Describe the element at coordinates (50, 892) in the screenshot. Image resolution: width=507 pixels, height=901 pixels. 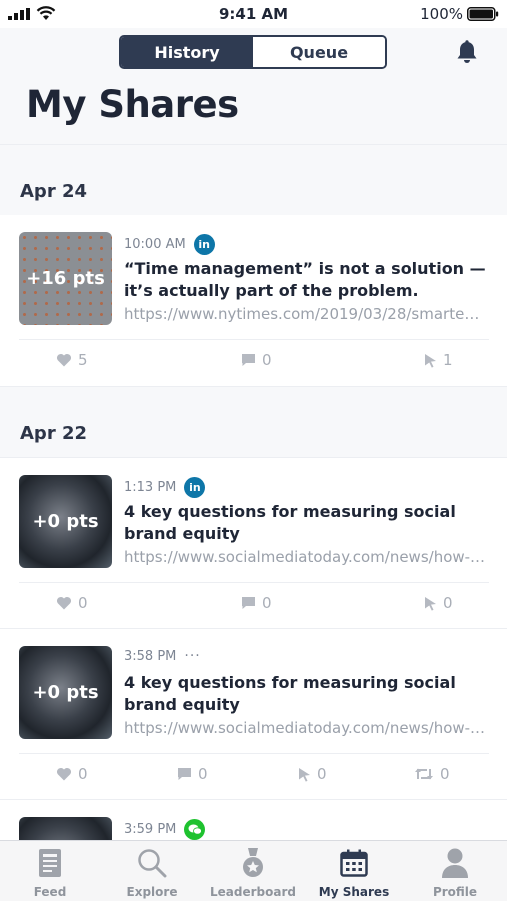
I see `tab-label: Feed` at that location.